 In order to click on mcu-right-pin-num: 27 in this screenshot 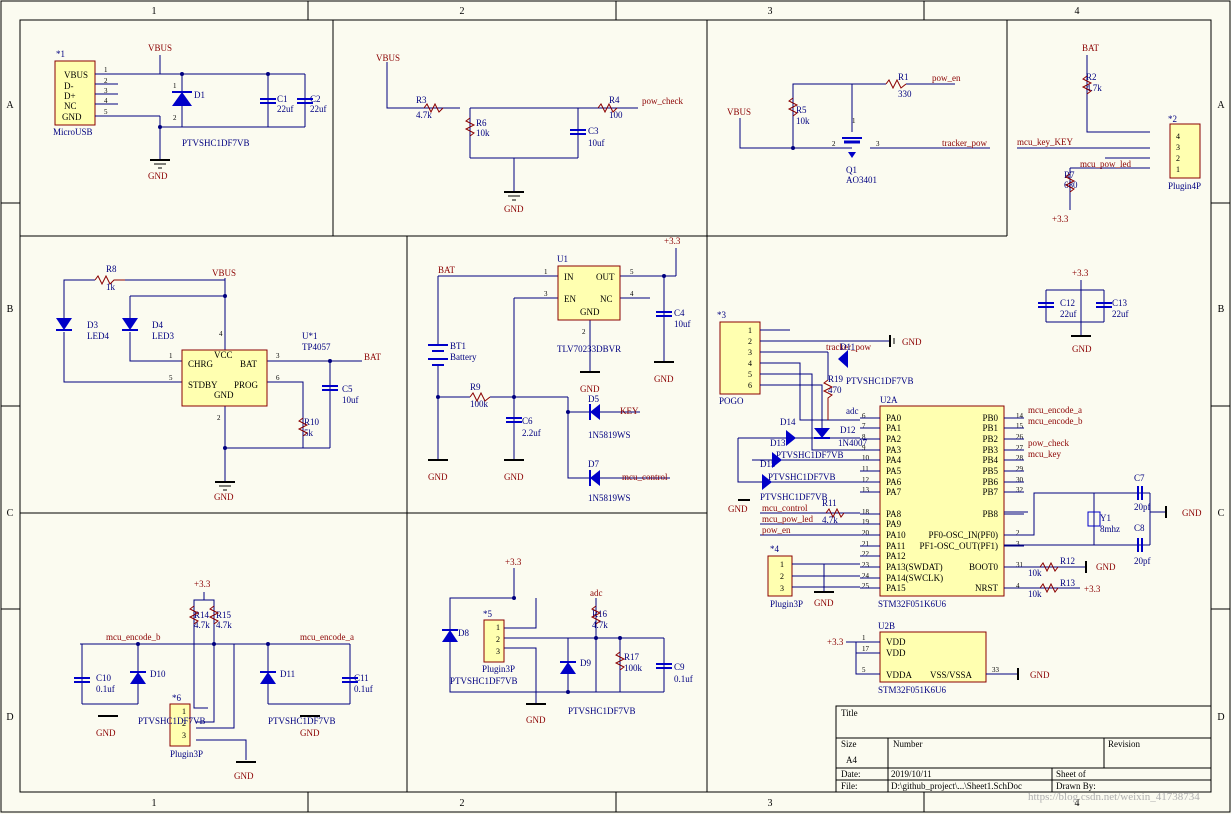, I will do `click(1020, 448)`.